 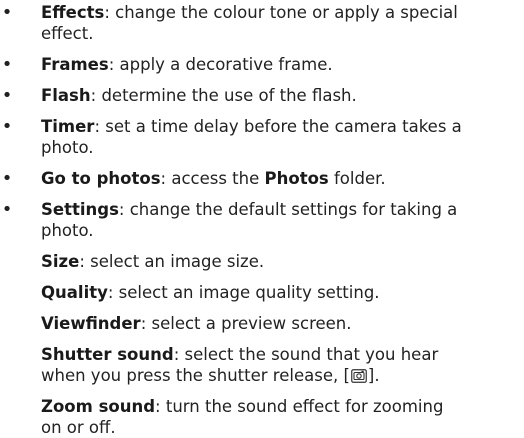 What do you see at coordinates (68, 126) in the screenshot?
I see `term-timer: Timer` at bounding box center [68, 126].